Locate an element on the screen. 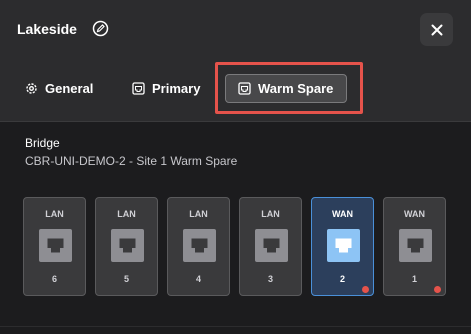 The image size is (471, 334). port-number: 2 is located at coordinates (342, 279).